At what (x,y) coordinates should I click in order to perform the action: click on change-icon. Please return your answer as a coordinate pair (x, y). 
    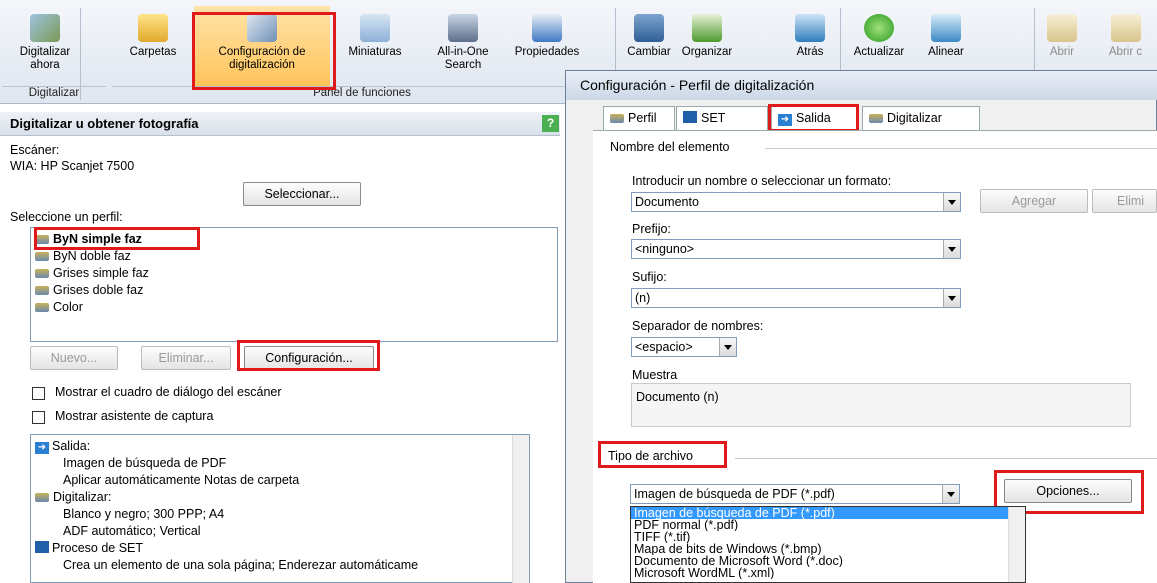
    Looking at the image, I should click on (649, 28).